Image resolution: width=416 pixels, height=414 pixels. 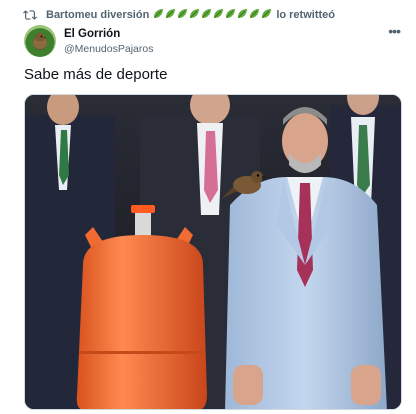 I want to click on more-options-icon: •••, so click(x=394, y=31).